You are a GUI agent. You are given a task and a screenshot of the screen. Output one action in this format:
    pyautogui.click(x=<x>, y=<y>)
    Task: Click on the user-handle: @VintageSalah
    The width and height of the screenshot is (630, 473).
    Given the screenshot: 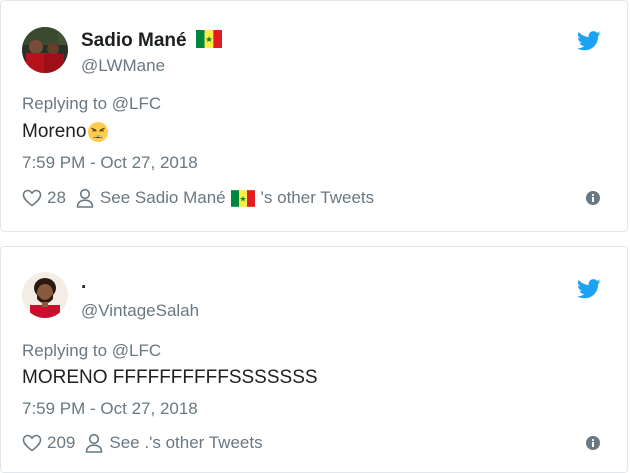 What is the action you would take?
    pyautogui.click(x=140, y=311)
    